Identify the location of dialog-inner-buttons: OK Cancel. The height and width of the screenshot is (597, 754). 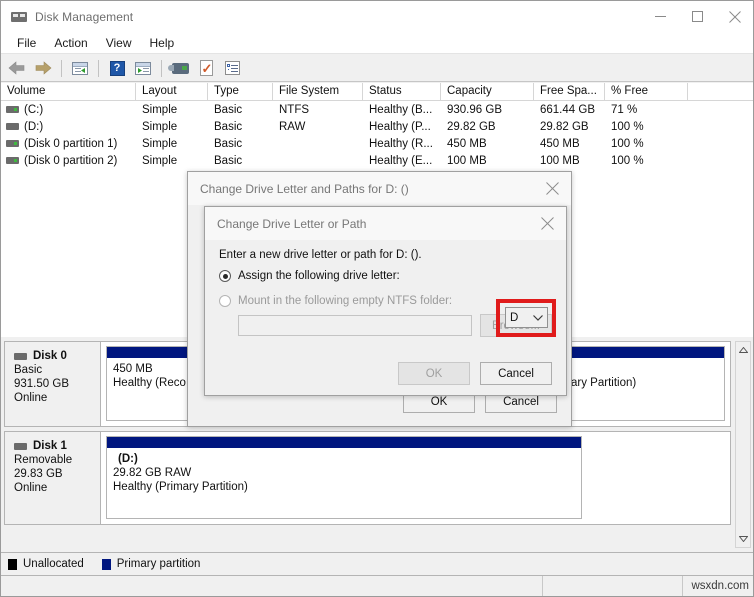
(475, 373).